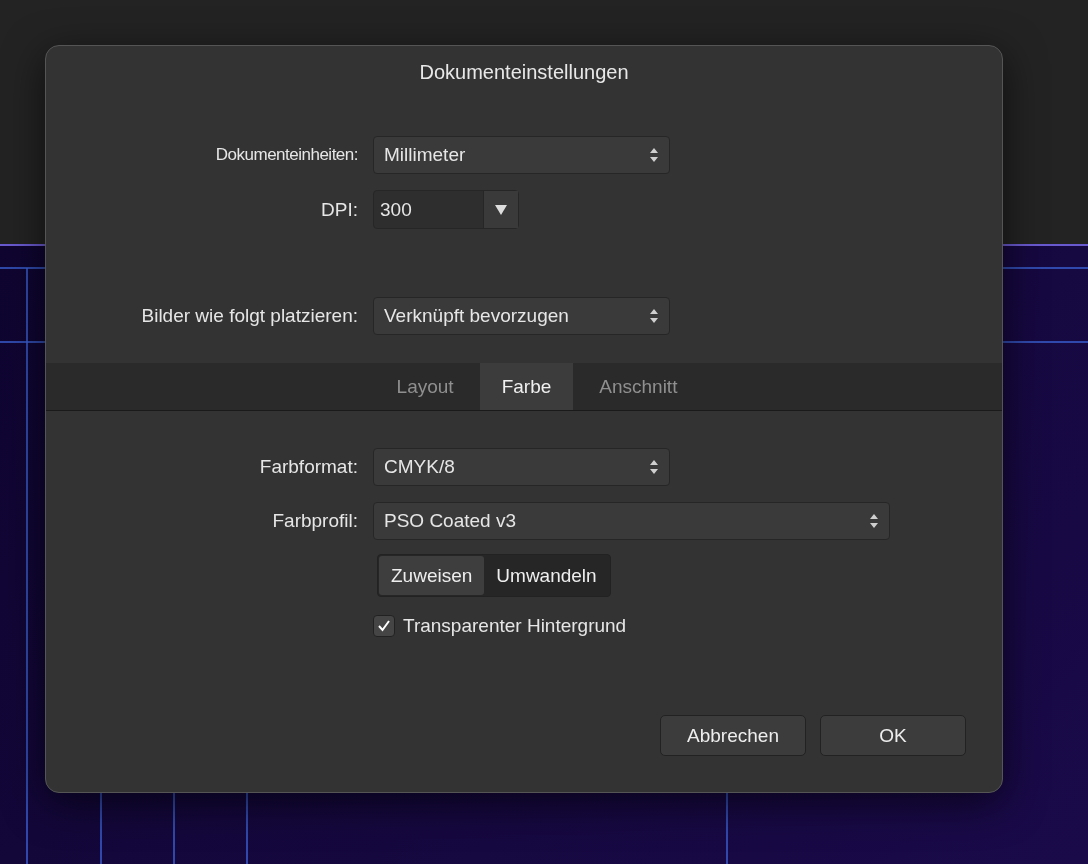 This screenshot has height=864, width=1088. Describe the element at coordinates (638, 386) in the screenshot. I see `tab: Anschnitt` at that location.